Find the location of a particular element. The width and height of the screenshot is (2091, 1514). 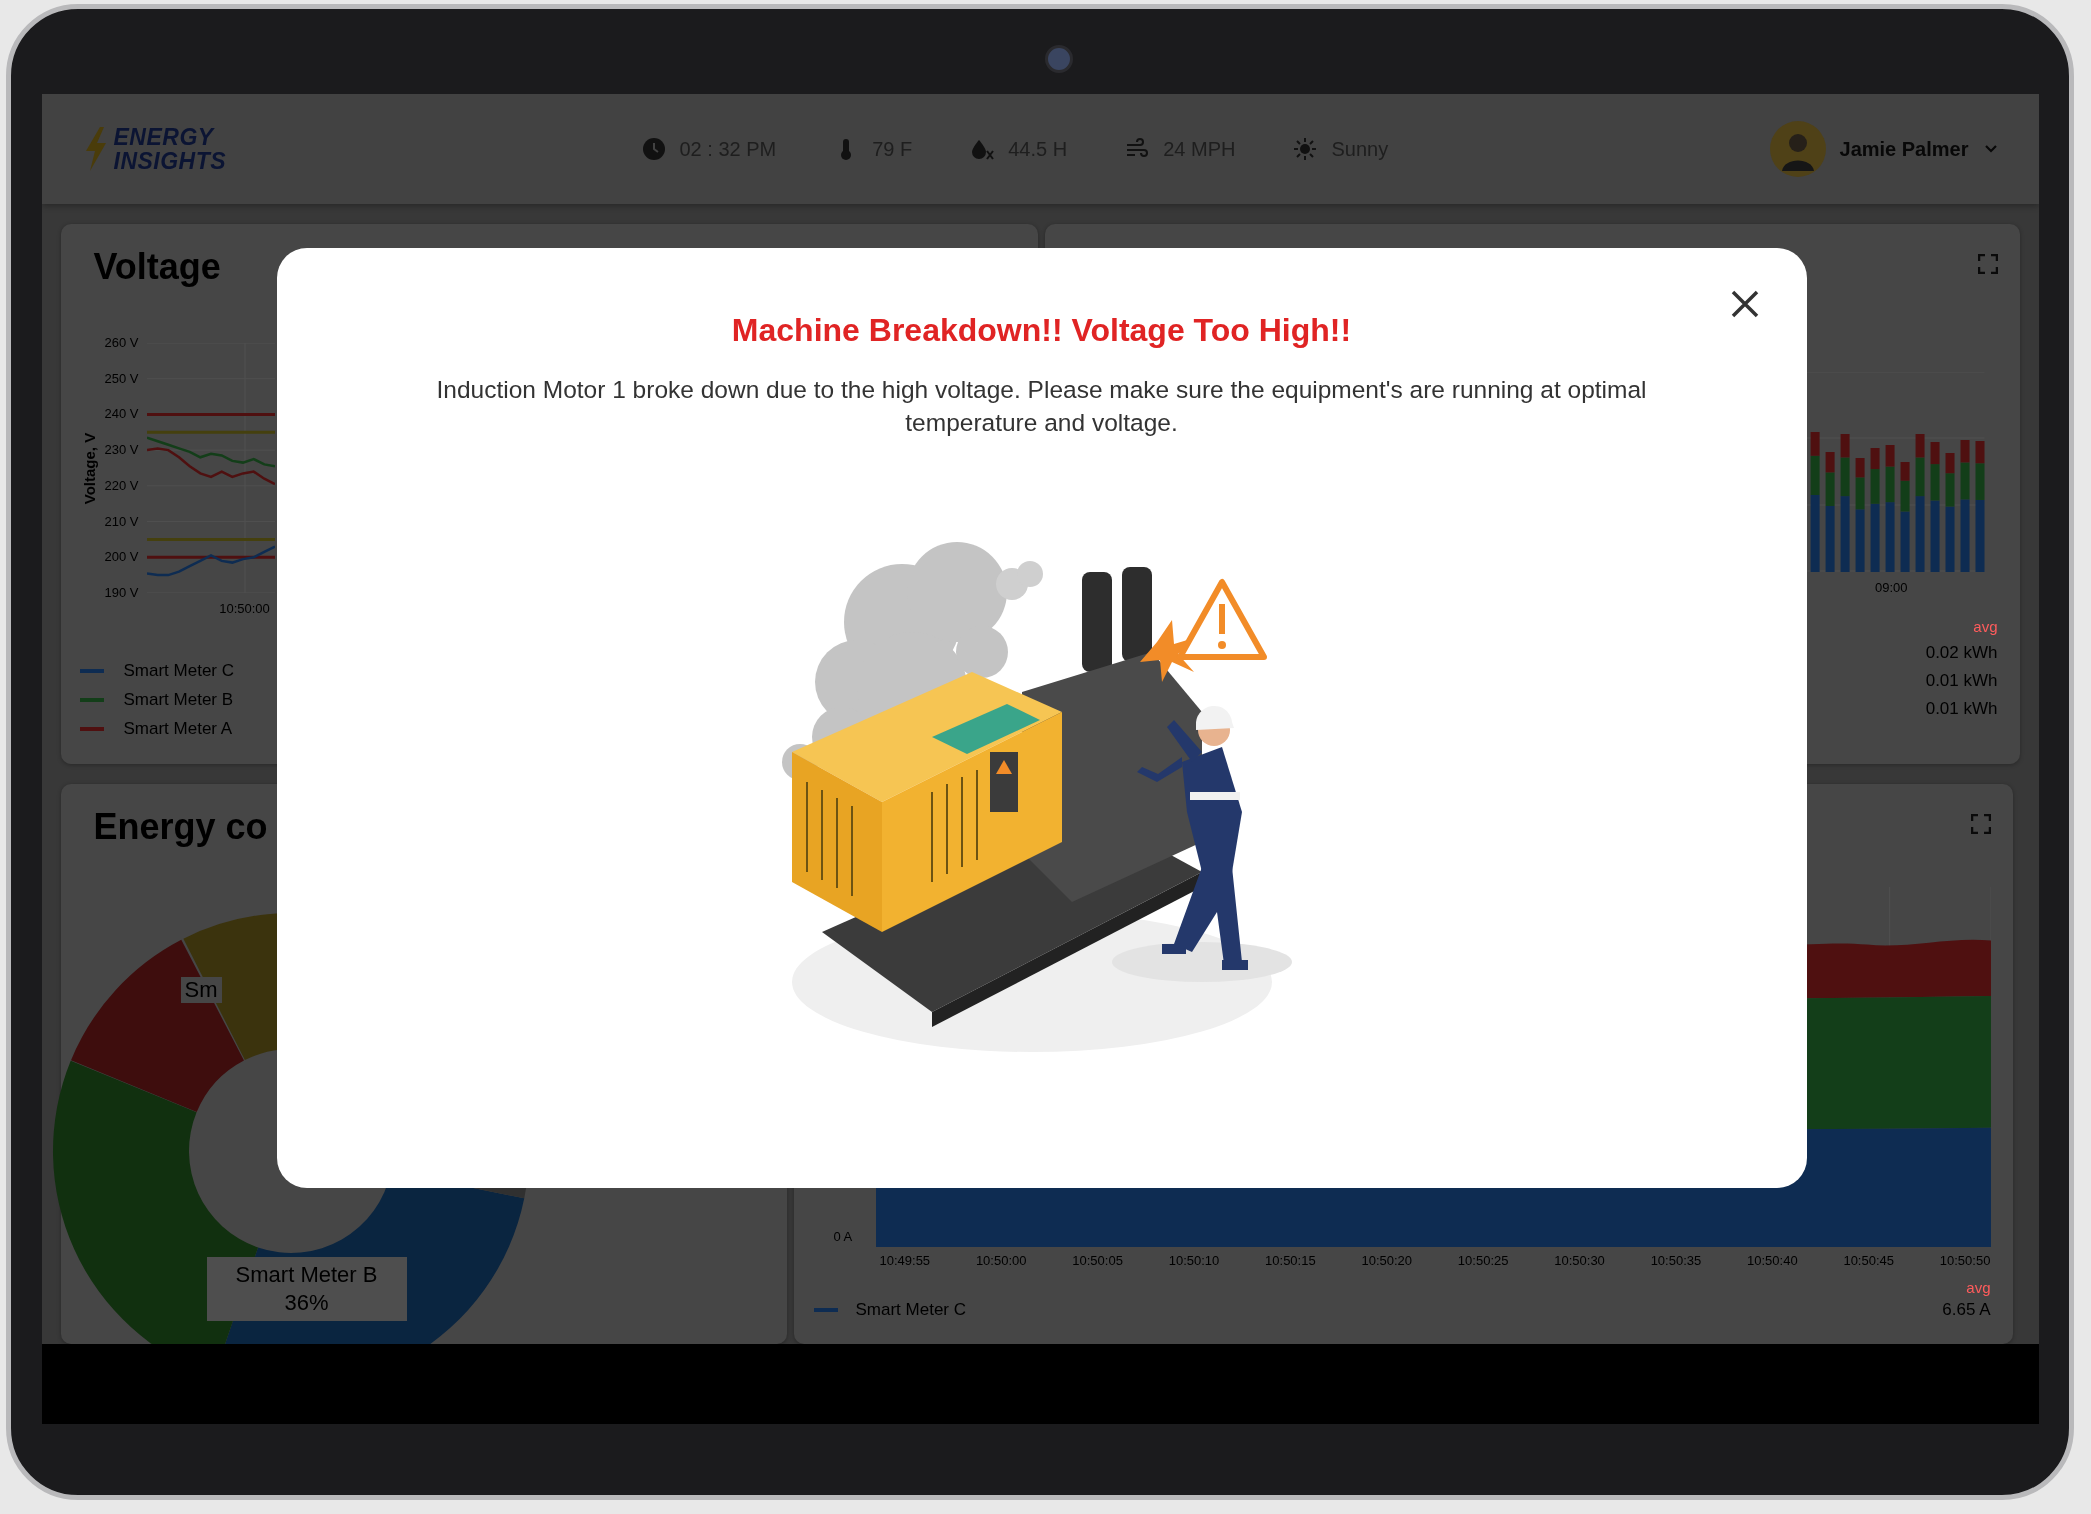

average-value: 6.65 A is located at coordinates (1966, 1310).